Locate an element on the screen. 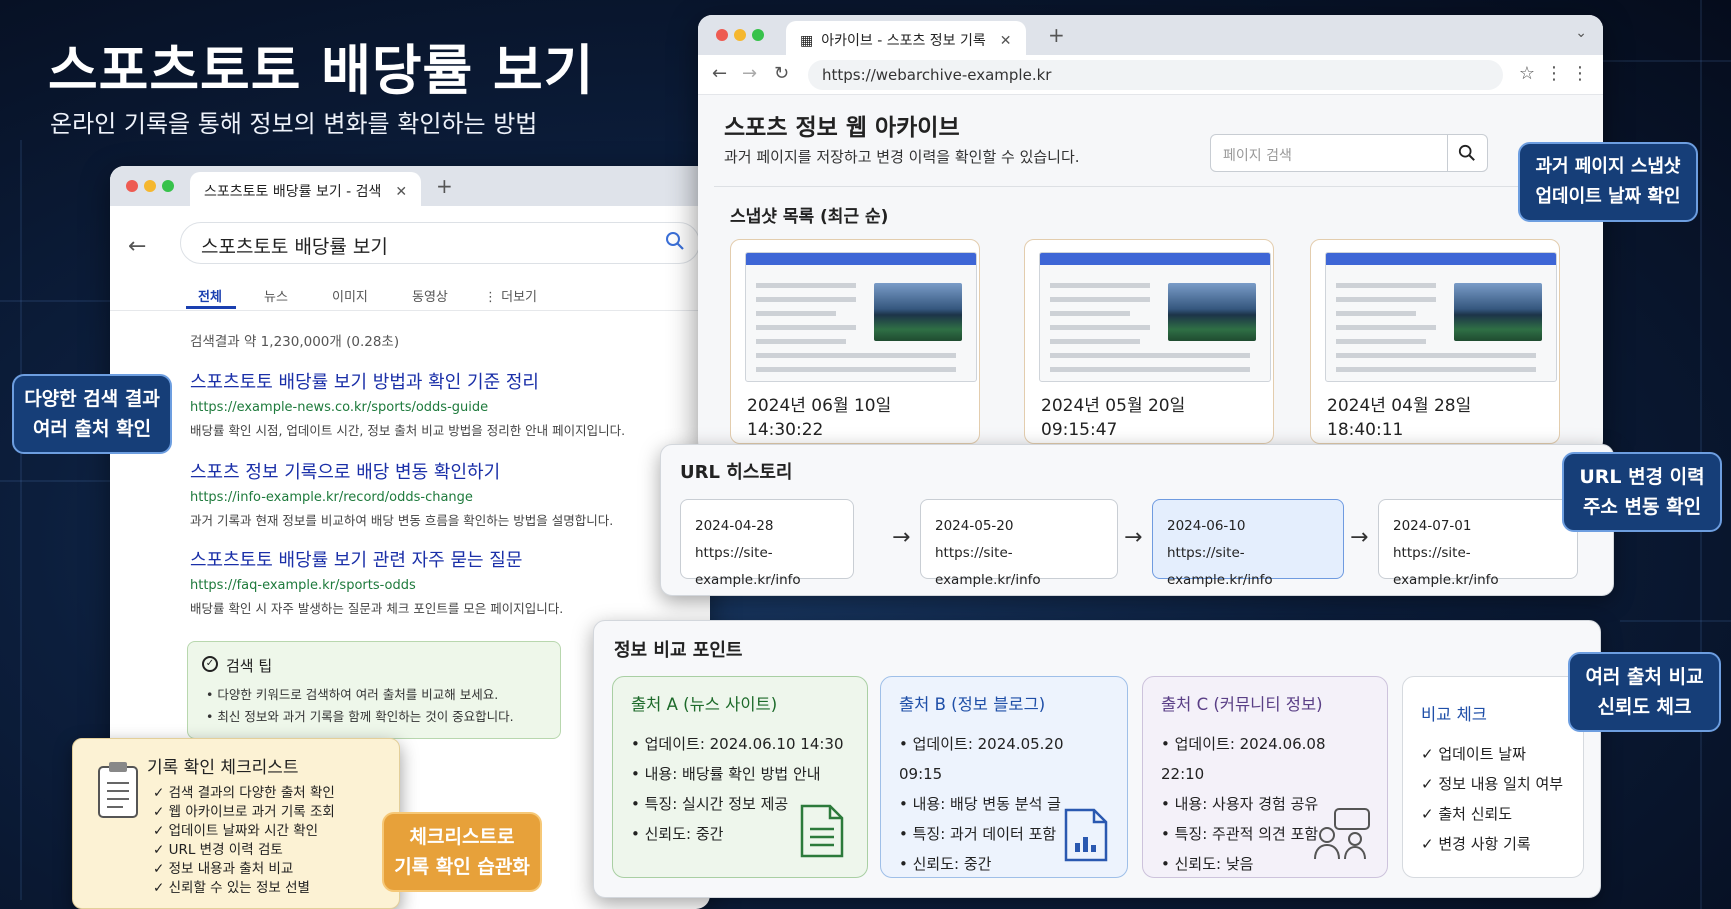  snapshot-card: 2024년 04월 28일 18:40:11 is located at coordinates (1435, 341).